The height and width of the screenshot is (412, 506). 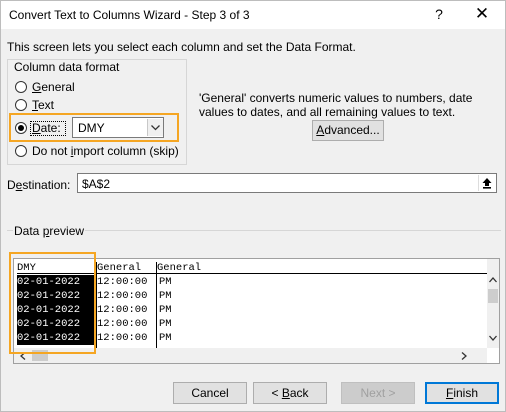 What do you see at coordinates (482, 14) in the screenshot?
I see `close-button: ✕` at bounding box center [482, 14].